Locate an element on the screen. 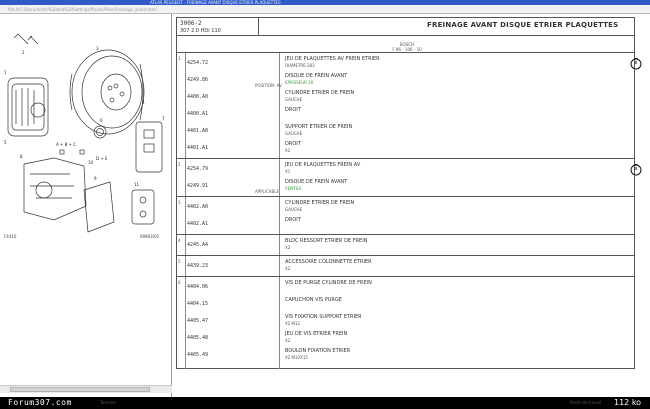 This screenshot has height=409, width=650. section-ref: 4 is located at coordinates (179, 240).